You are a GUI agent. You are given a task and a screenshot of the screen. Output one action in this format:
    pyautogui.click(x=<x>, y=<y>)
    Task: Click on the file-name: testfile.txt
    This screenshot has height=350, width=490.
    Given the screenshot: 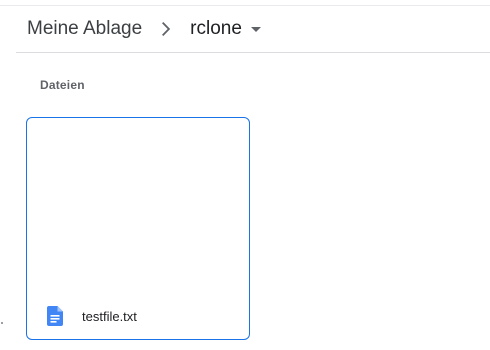 What is the action you would take?
    pyautogui.click(x=109, y=316)
    